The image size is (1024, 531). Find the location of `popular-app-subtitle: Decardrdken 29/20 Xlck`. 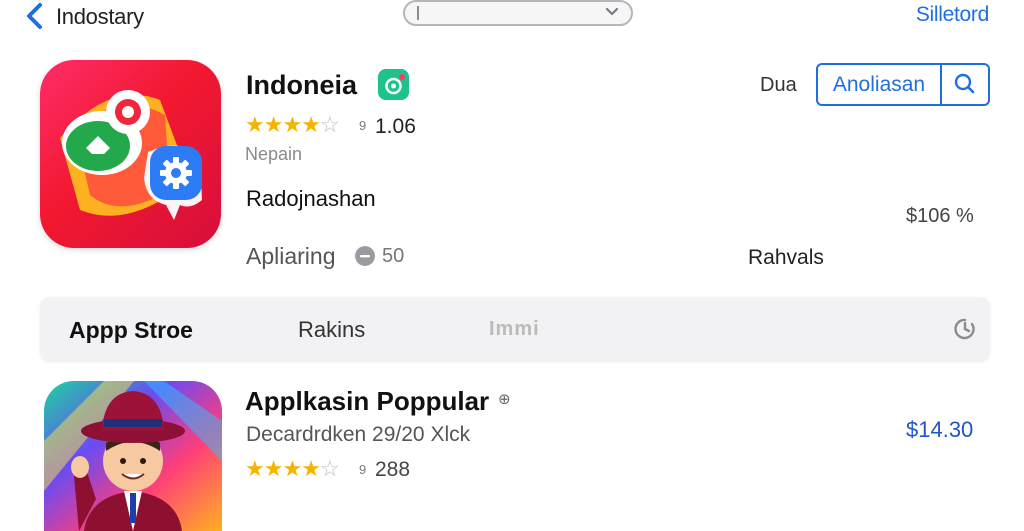

popular-app-subtitle: Decardrdken 29/20 Xlck is located at coordinates (358, 434).